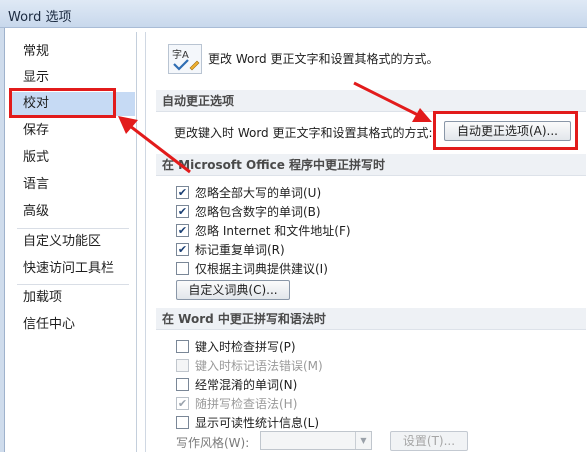 The image size is (587, 452). I want to click on confused-words-checkbox, so click(182, 384).